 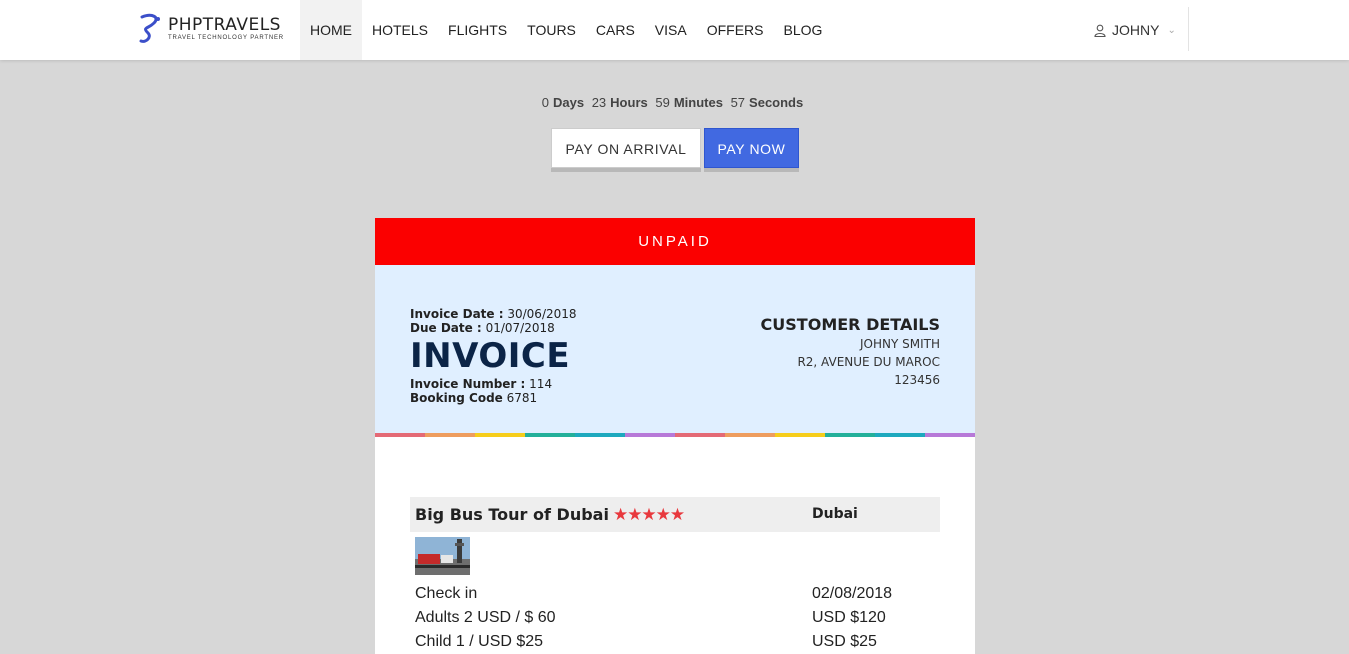 I want to click on invoice-status-banner: UNPAID, so click(x=675, y=241).